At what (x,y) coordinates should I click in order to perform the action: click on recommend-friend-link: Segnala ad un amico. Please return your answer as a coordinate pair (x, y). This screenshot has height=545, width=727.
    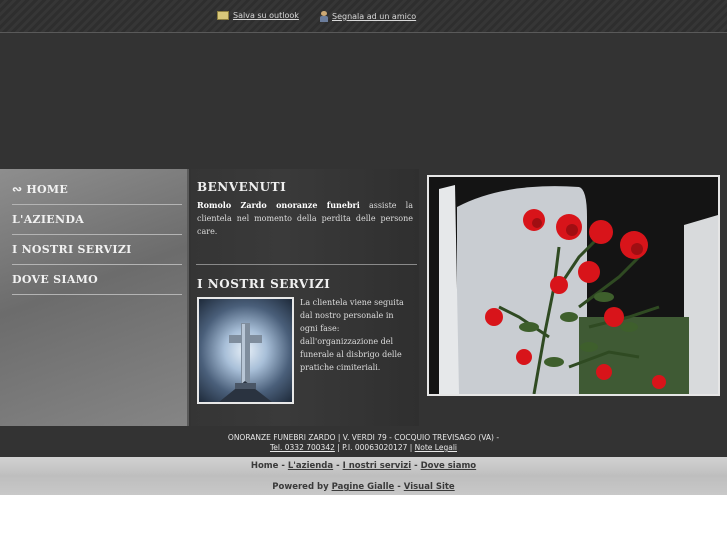
    Looking at the image, I should click on (368, 16).